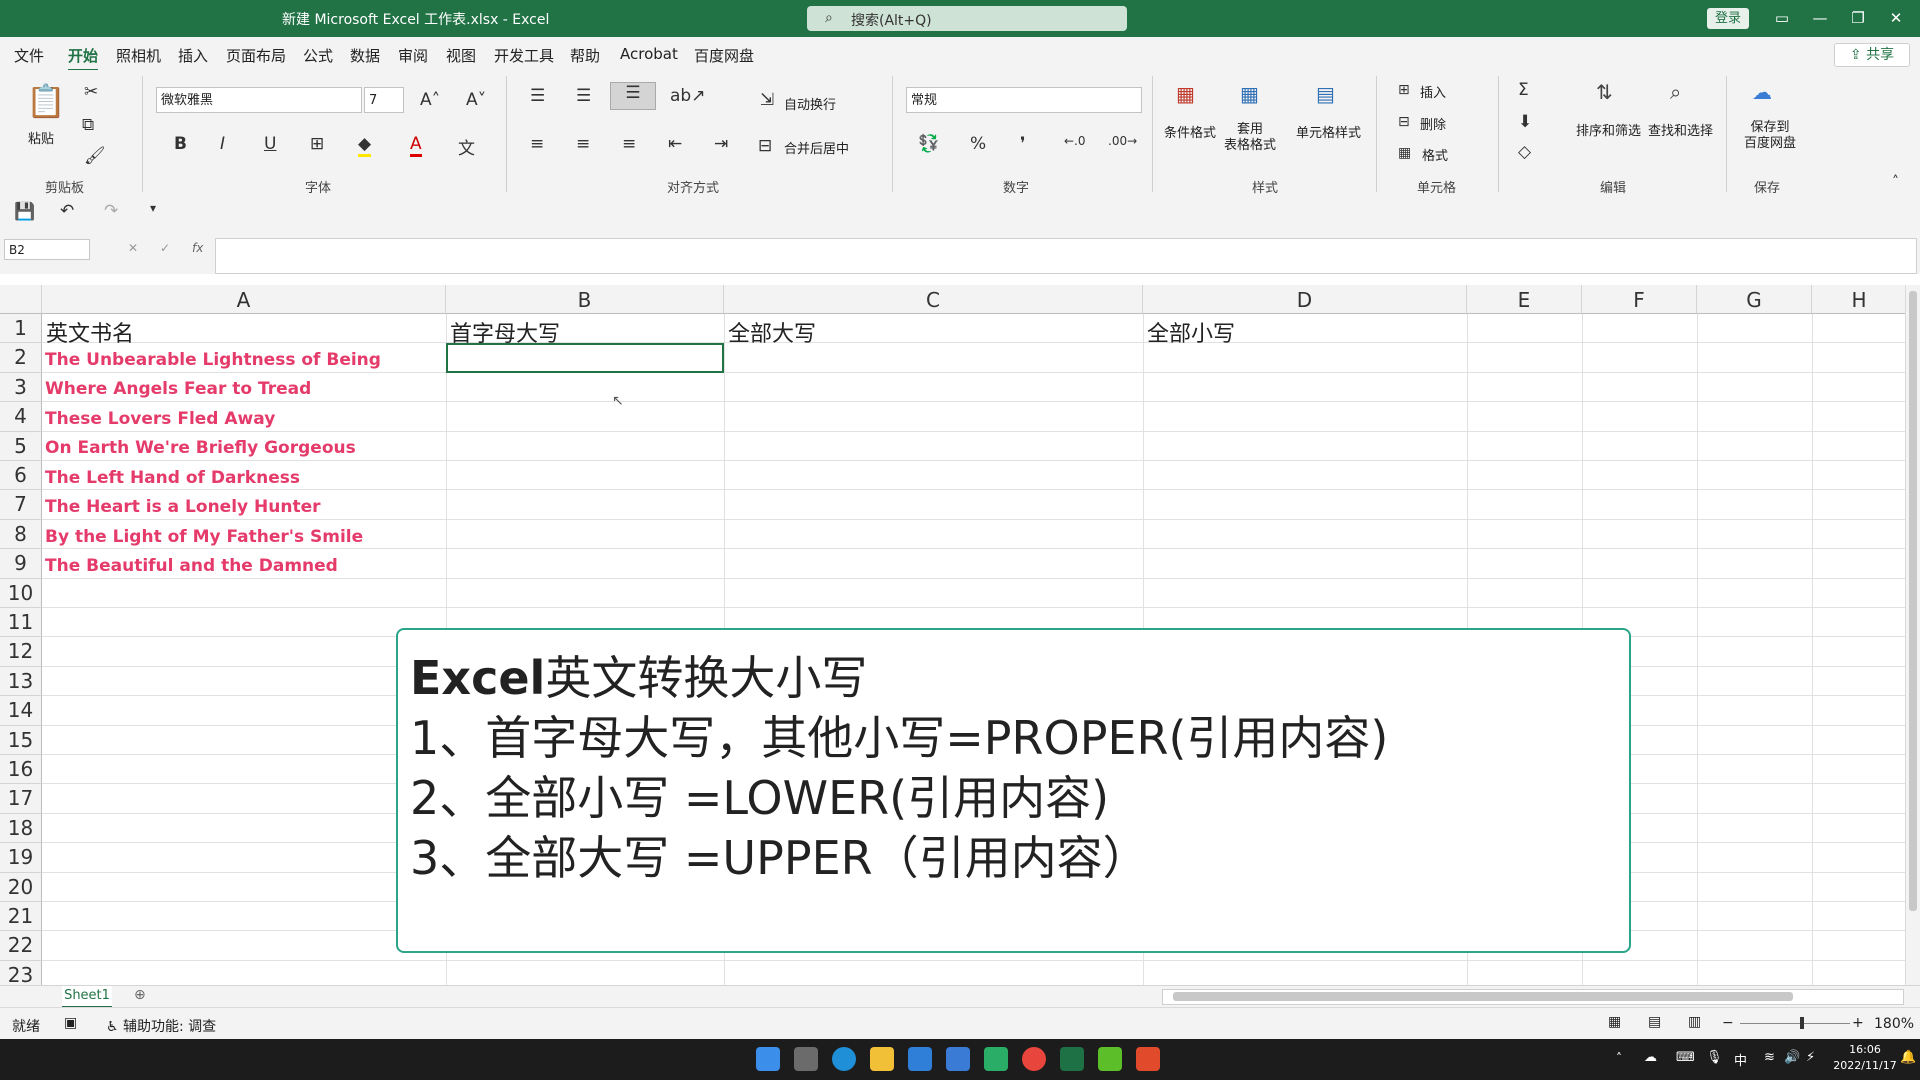  What do you see at coordinates (21, 828) in the screenshot?
I see `row-header: 18` at bounding box center [21, 828].